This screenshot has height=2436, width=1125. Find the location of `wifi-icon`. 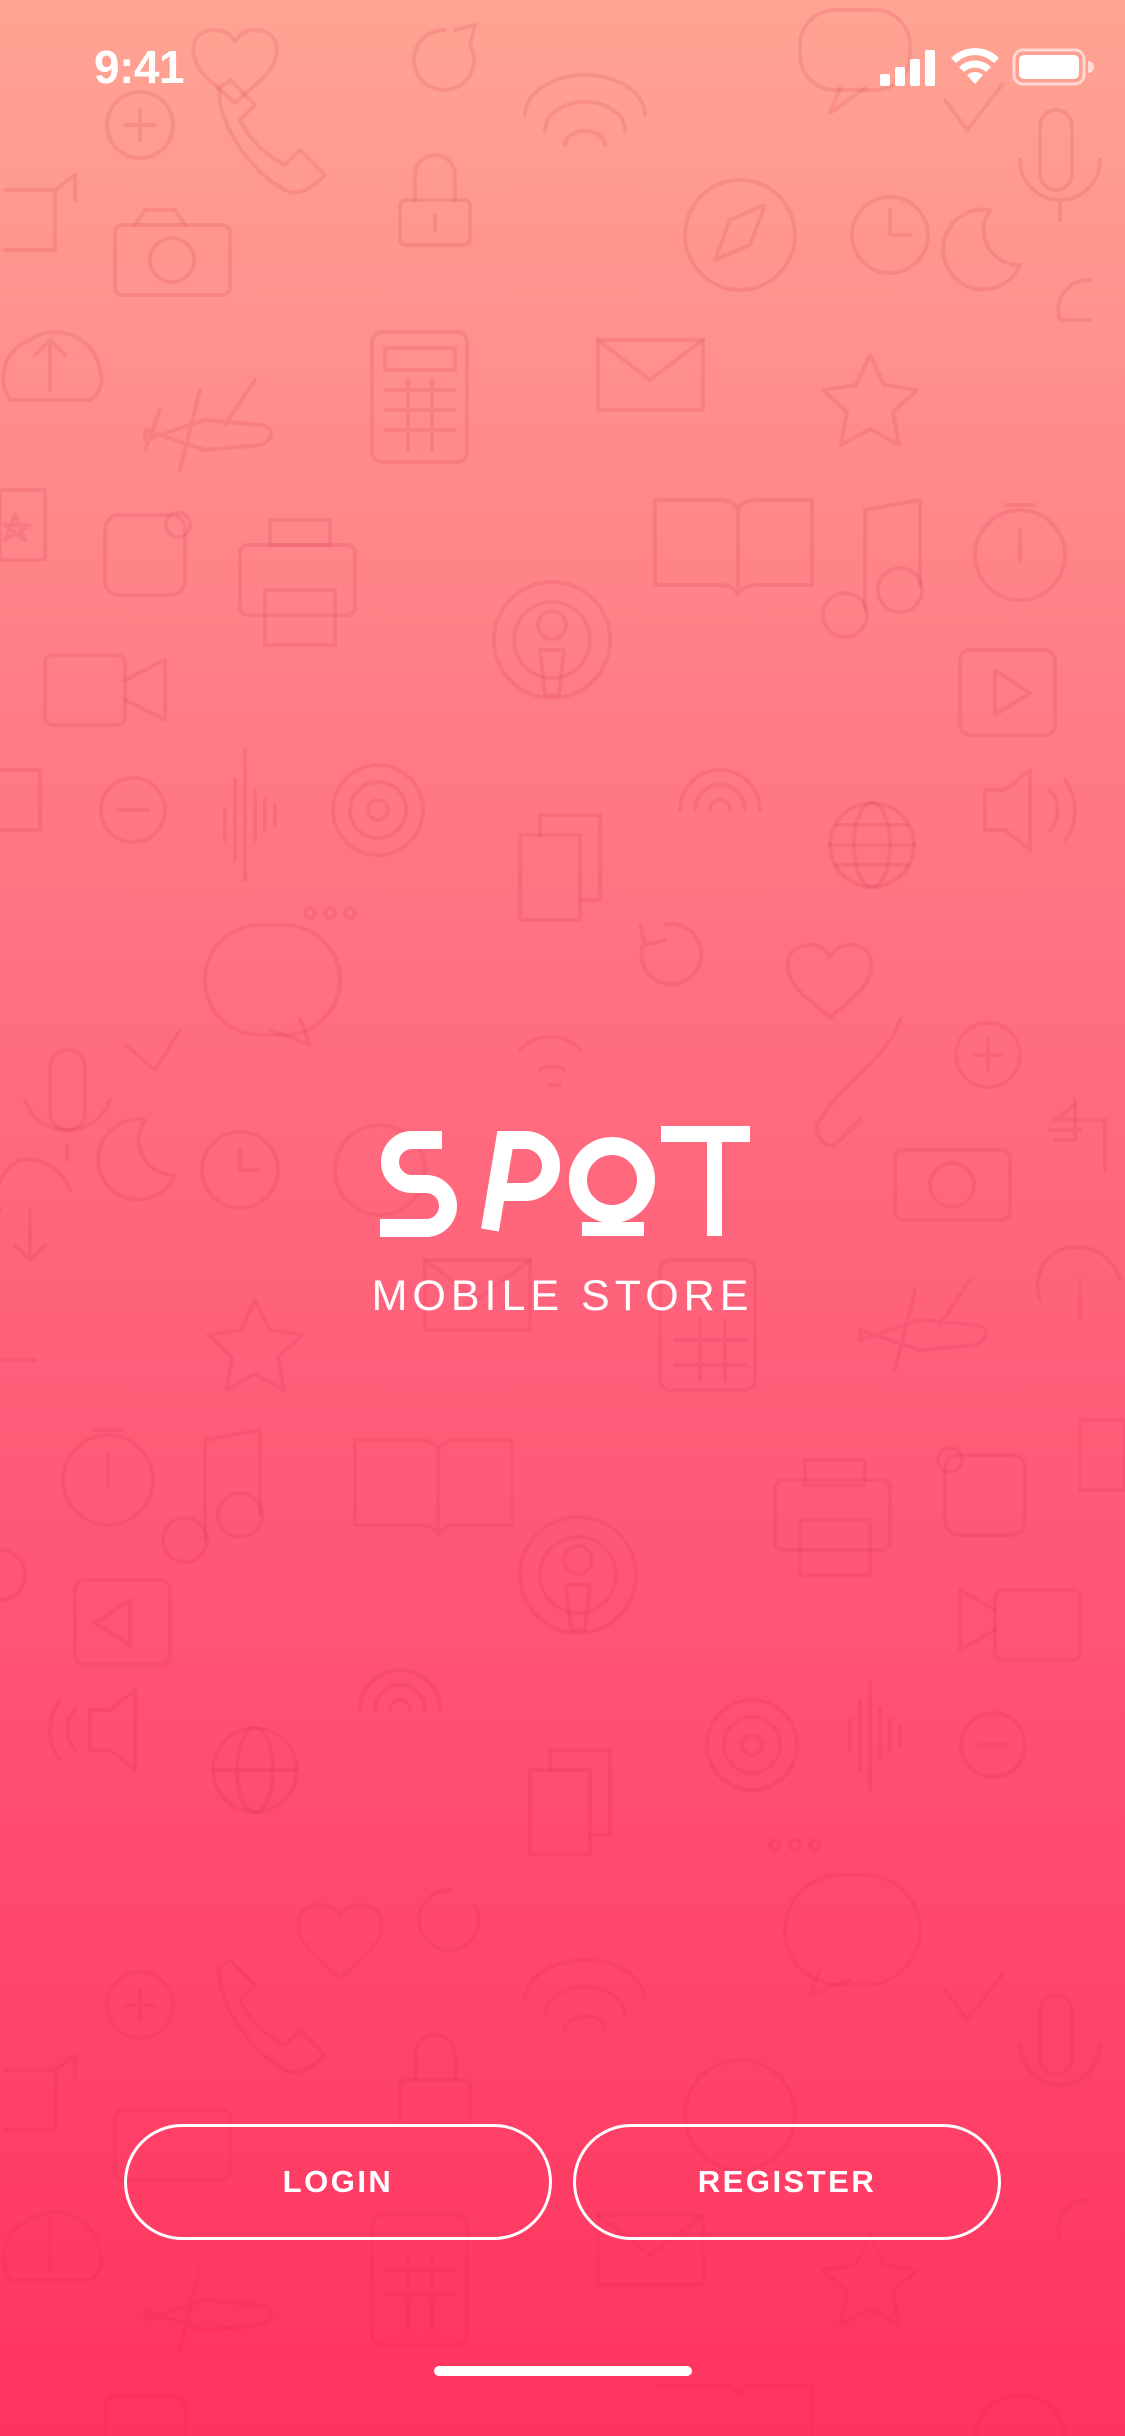

wifi-icon is located at coordinates (975, 66).